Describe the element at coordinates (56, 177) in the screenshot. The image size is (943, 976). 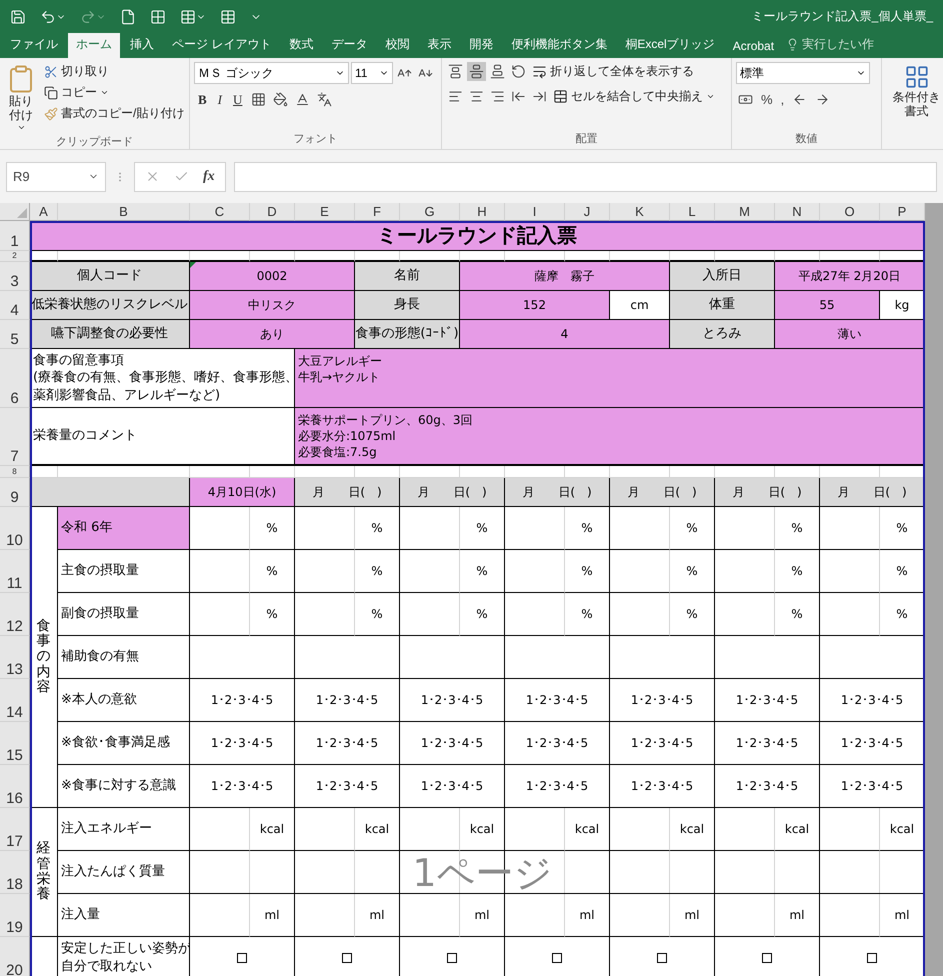
I see `name-box: R9` at that location.